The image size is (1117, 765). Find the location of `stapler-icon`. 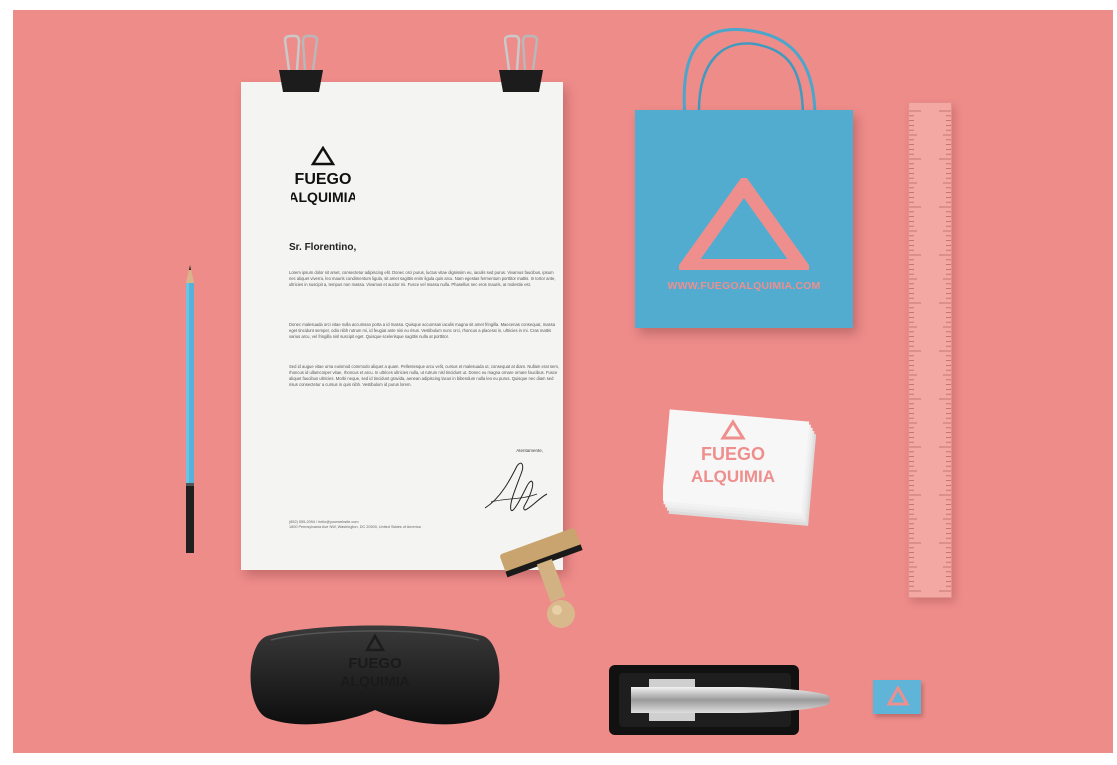

stapler-icon is located at coordinates (719, 700).